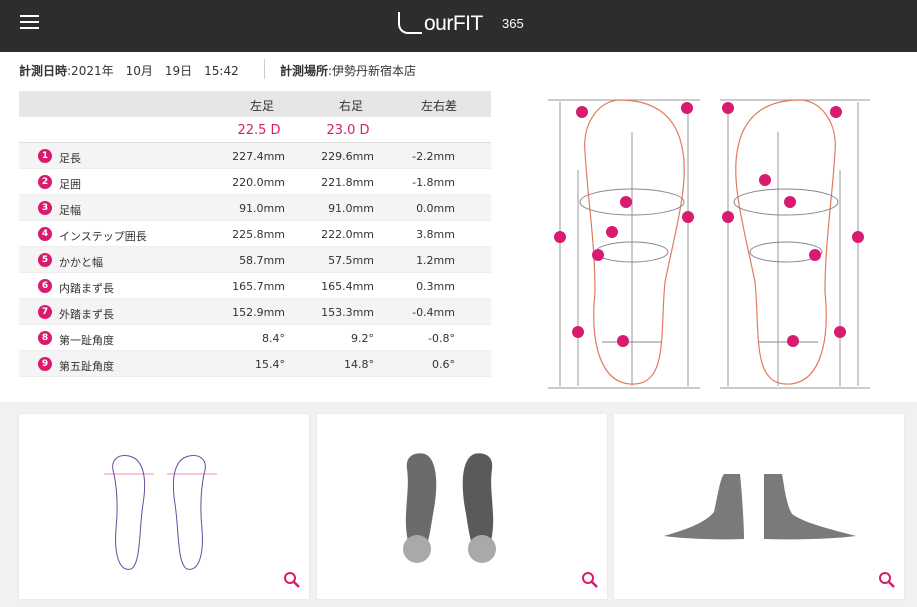 Image resolution: width=917 pixels, height=607 pixels. What do you see at coordinates (351, 260) in the screenshot?
I see `right-value: 57.5mm` at bounding box center [351, 260].